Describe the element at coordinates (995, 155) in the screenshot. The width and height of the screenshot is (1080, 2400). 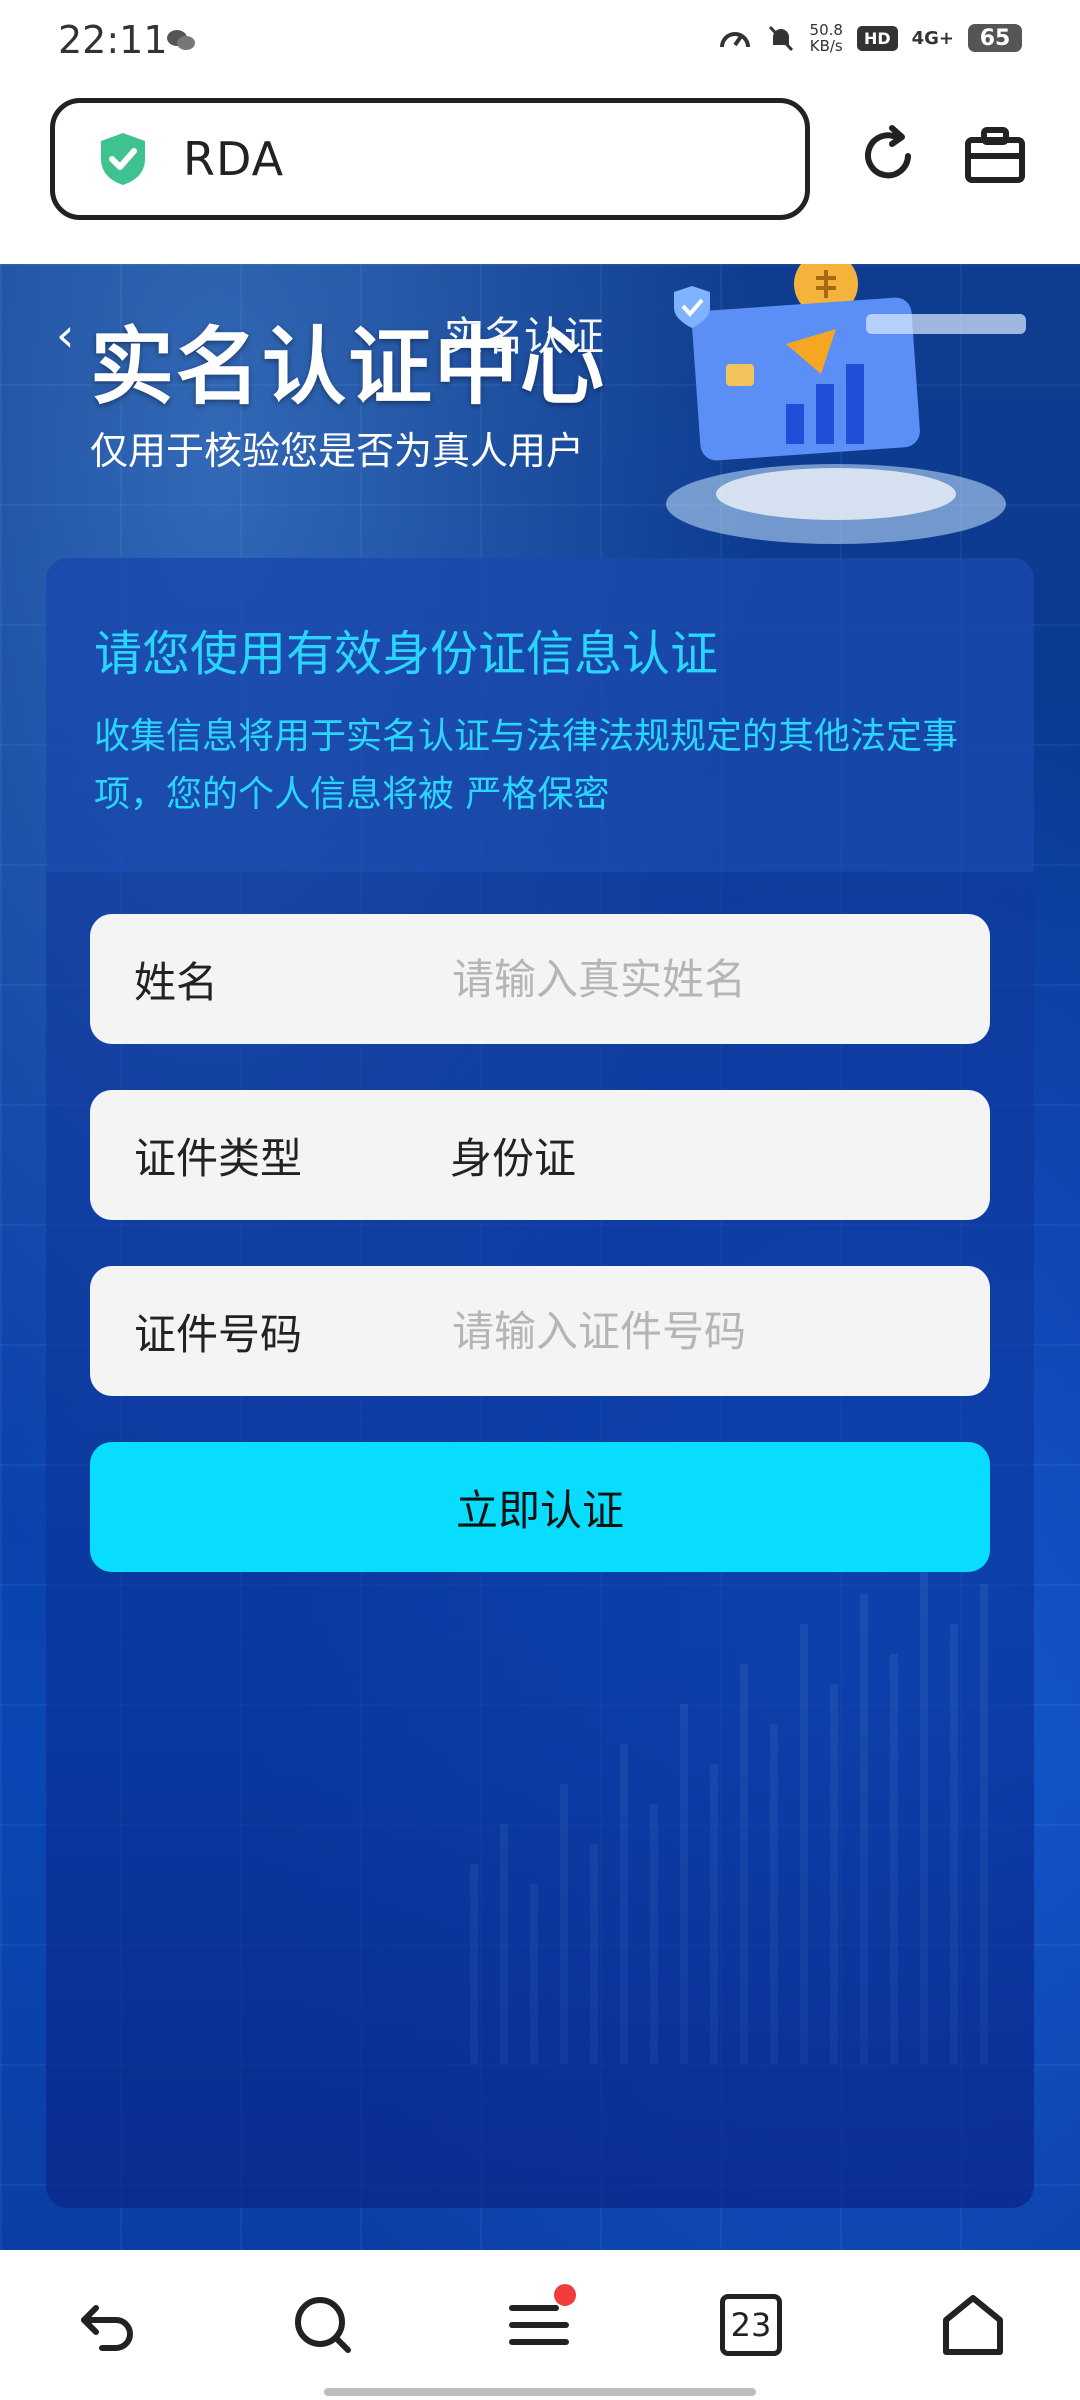
I see `toolbox-icon` at that location.